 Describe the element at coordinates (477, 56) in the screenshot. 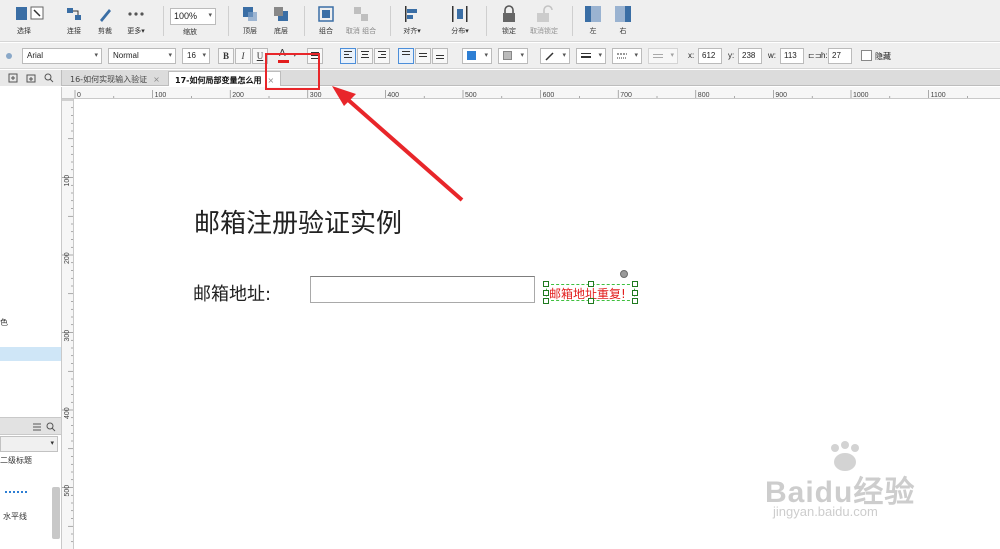

I see `fill-color-select: ▾` at that location.